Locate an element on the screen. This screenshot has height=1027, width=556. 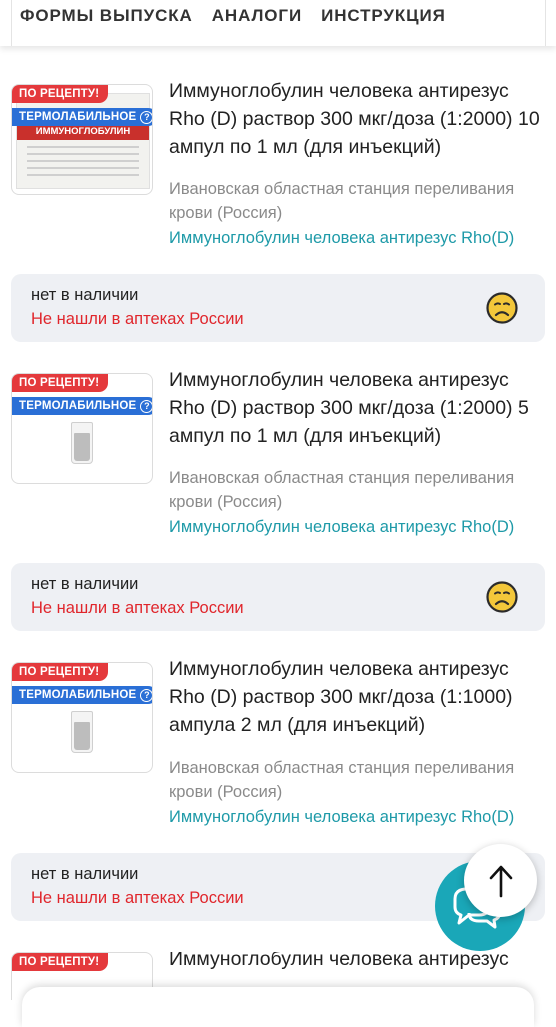
scroll-top-button is located at coordinates (500, 880).